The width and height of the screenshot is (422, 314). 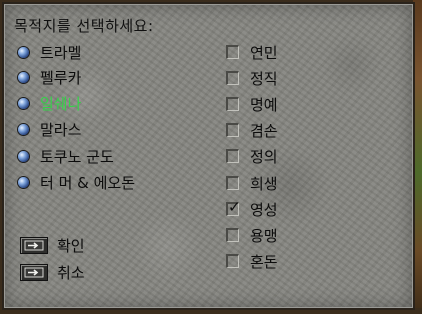 I want to click on virtue-option-chaos: 혼돈, so click(x=252, y=261).